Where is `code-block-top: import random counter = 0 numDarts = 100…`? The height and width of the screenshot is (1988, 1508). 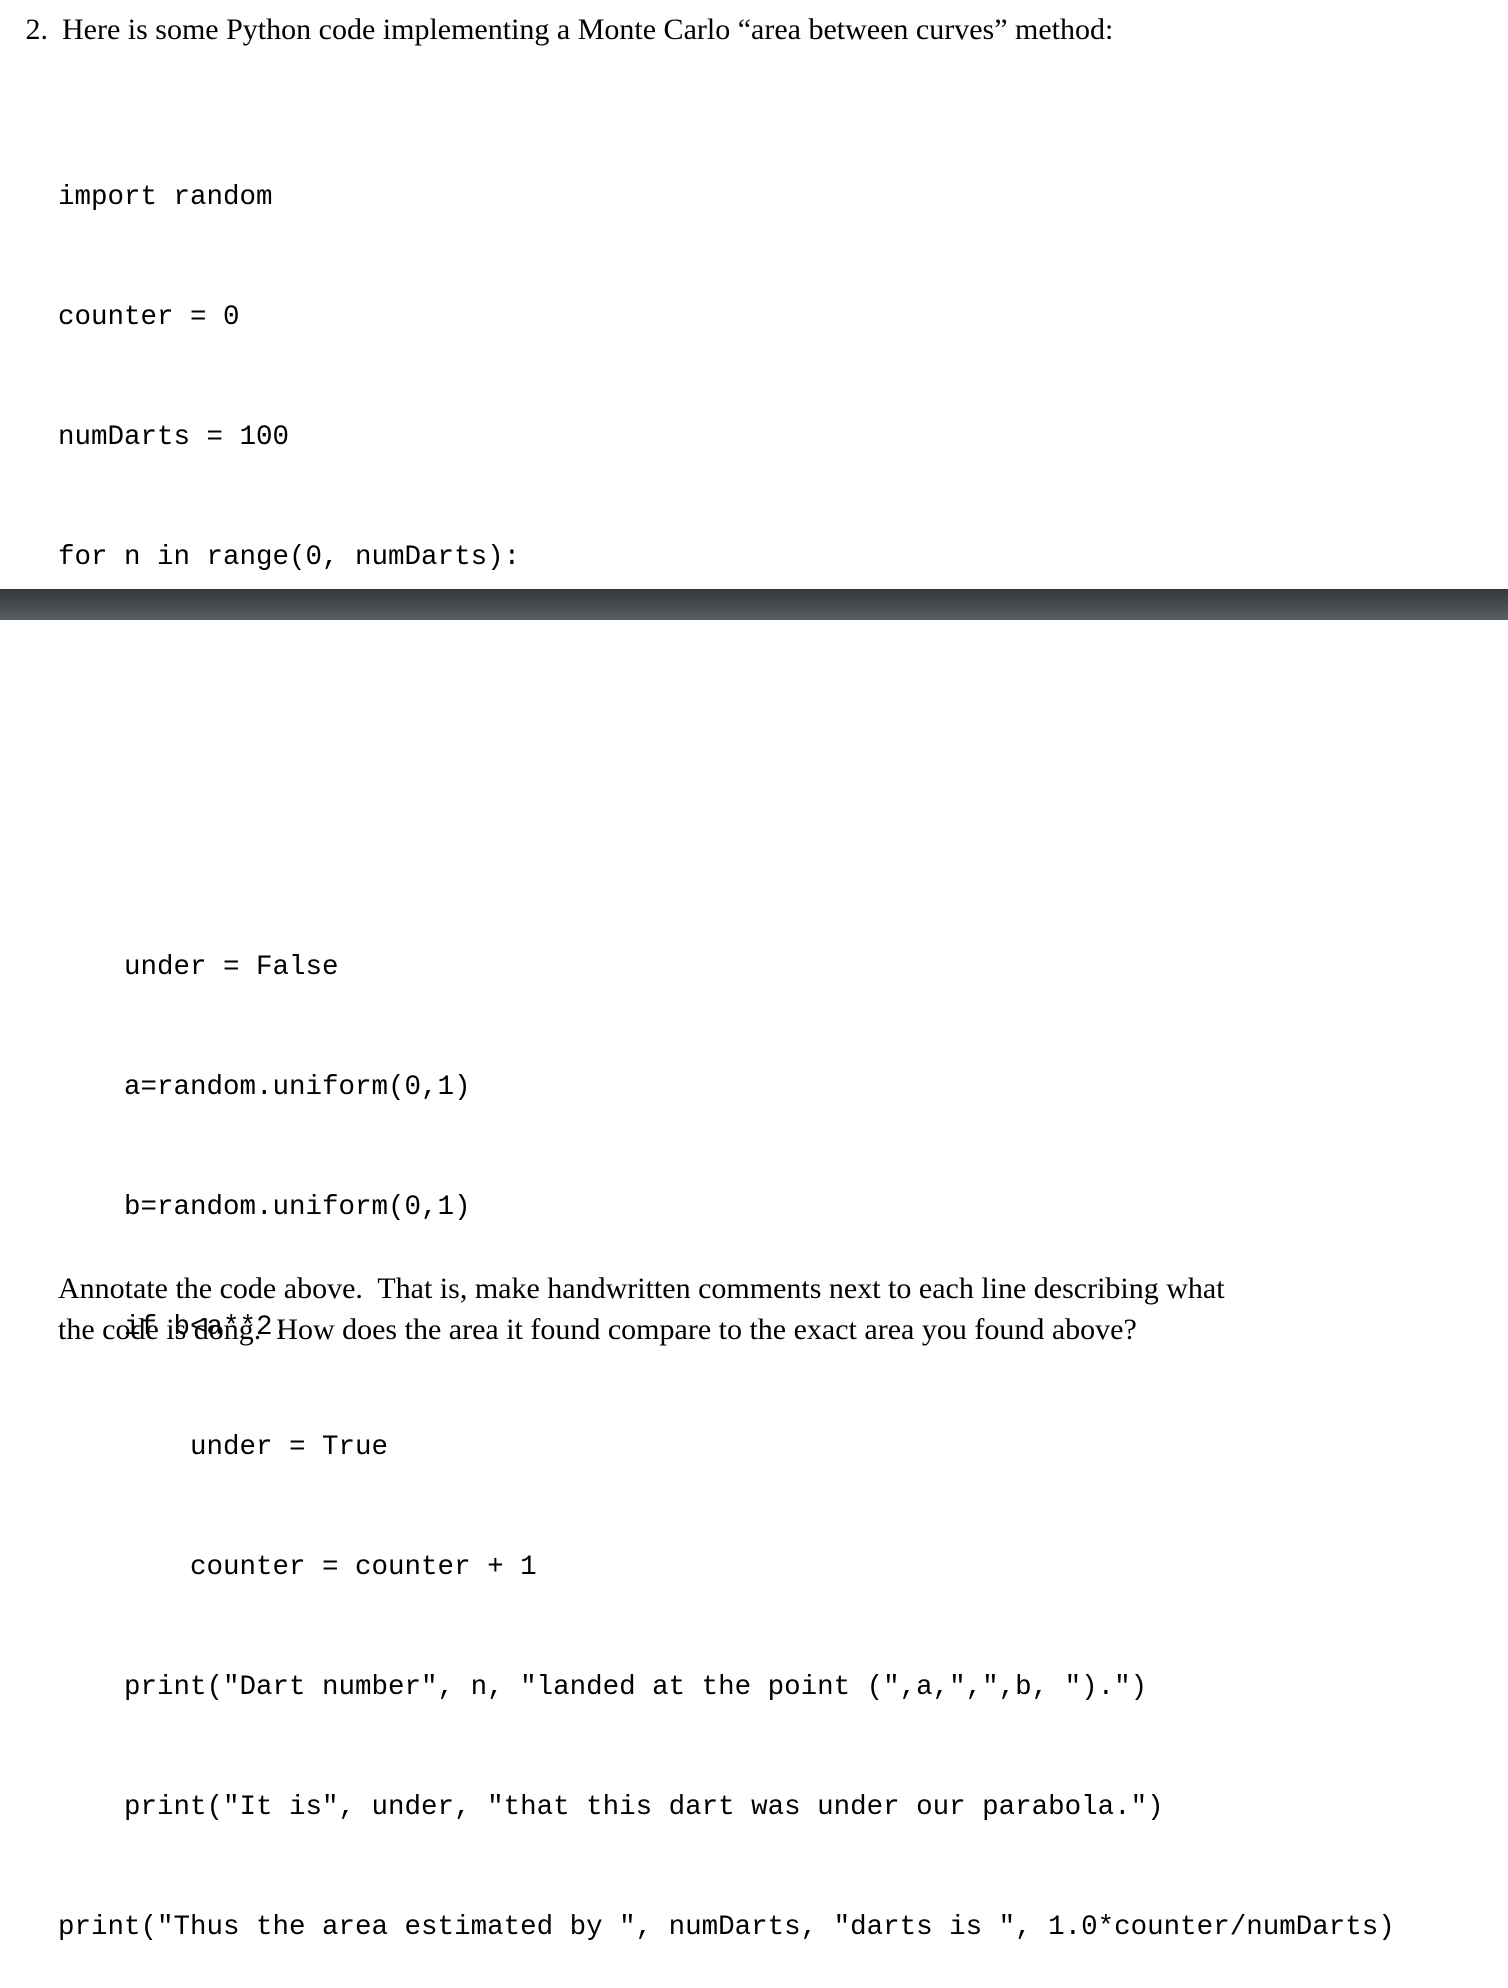 code-block-top: import random counter = 0 numDarts = 100… is located at coordinates (289, 358).